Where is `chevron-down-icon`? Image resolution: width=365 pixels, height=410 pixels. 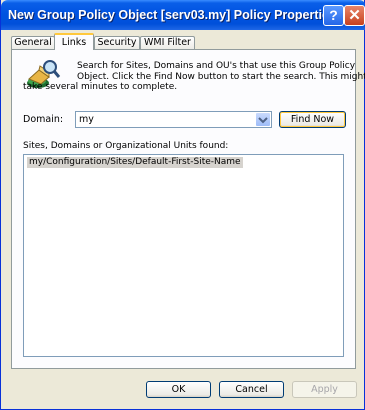
chevron-down-icon is located at coordinates (263, 119).